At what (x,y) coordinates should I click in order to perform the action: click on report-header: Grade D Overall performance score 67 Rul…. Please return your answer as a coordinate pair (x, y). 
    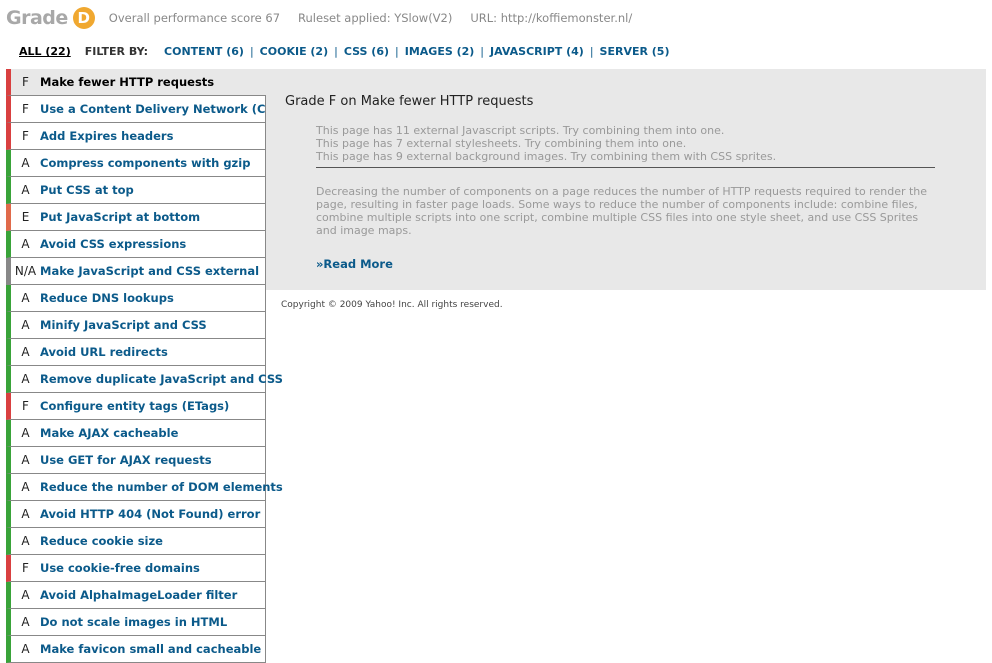
    Looking at the image, I should click on (319, 18).